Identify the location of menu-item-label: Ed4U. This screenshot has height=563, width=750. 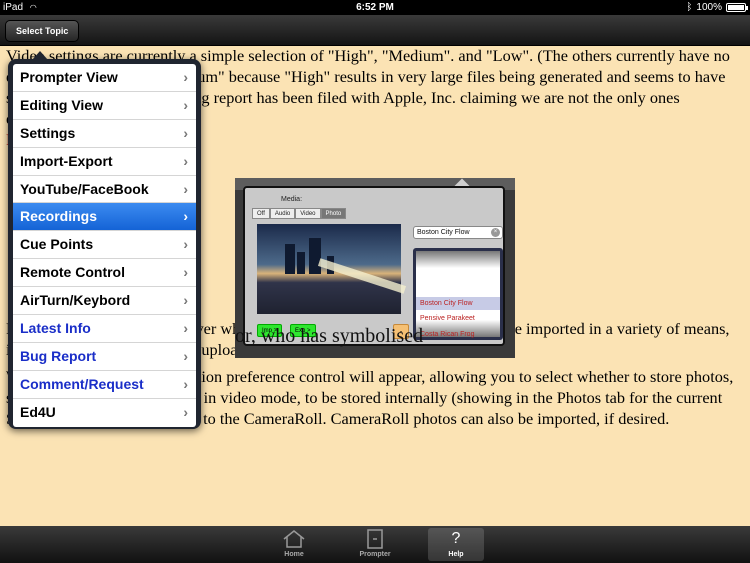
(38, 411).